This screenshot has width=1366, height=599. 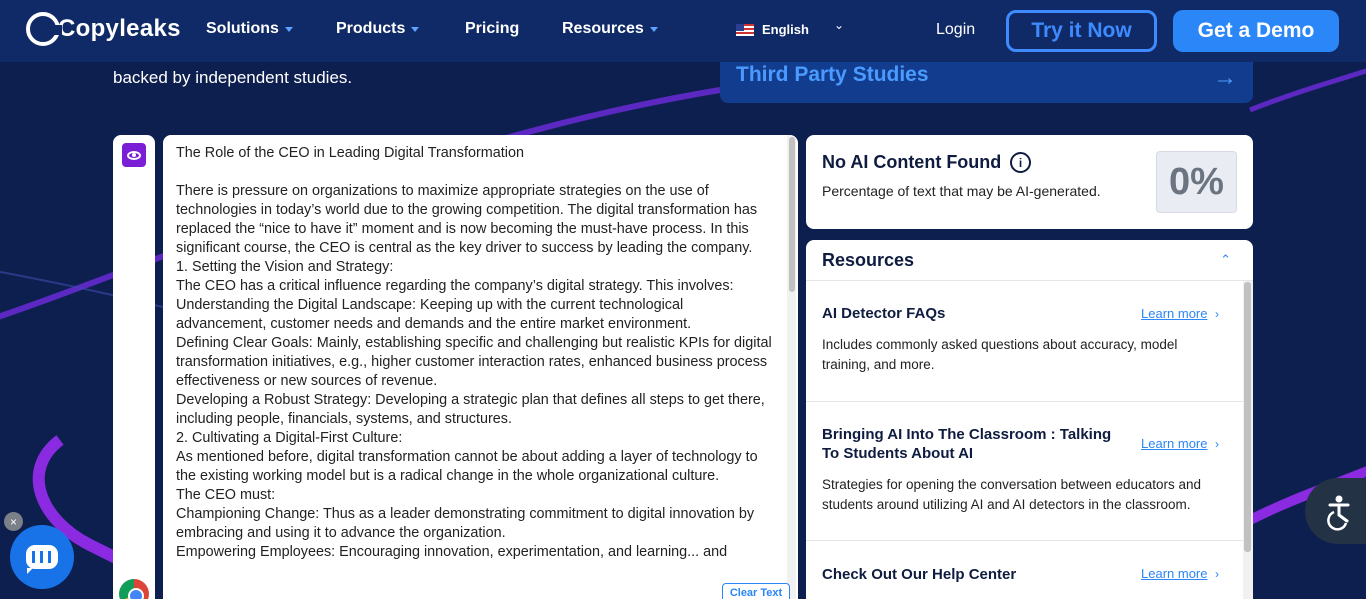 What do you see at coordinates (756, 591) in the screenshot?
I see `clear-text-button: Clear Text` at bounding box center [756, 591].